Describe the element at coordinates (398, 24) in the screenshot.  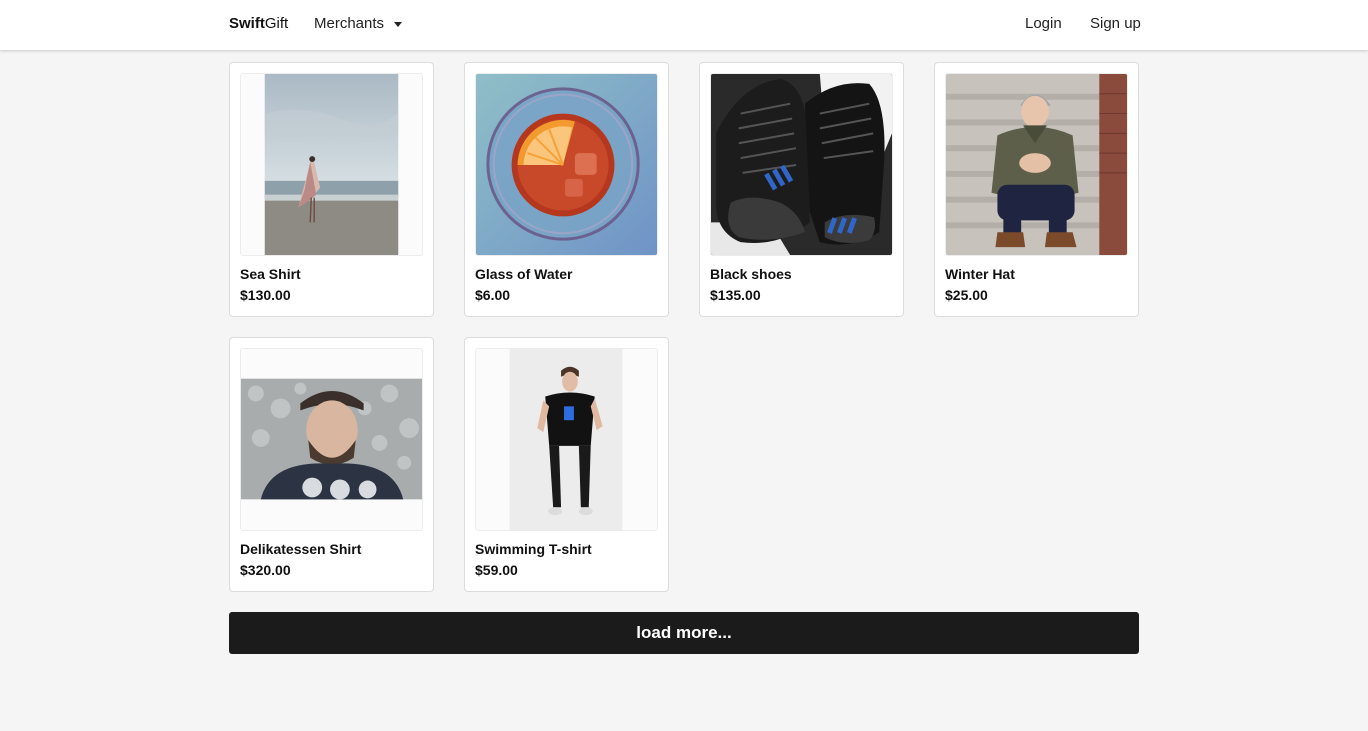
I see `caret-down-icon` at that location.